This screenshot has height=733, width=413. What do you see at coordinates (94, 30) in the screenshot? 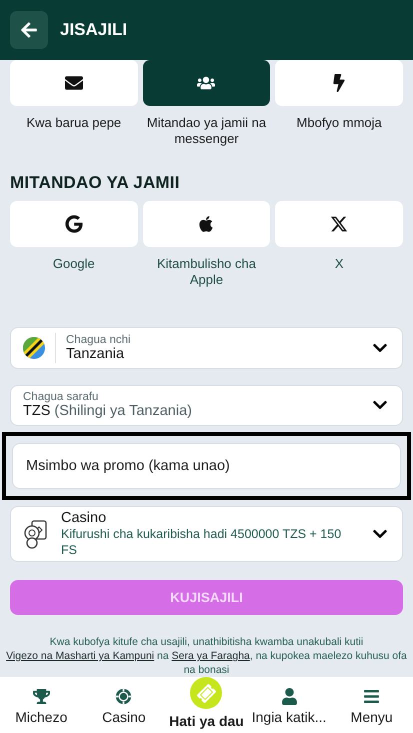
I see `page-title: JISAJILI` at bounding box center [94, 30].